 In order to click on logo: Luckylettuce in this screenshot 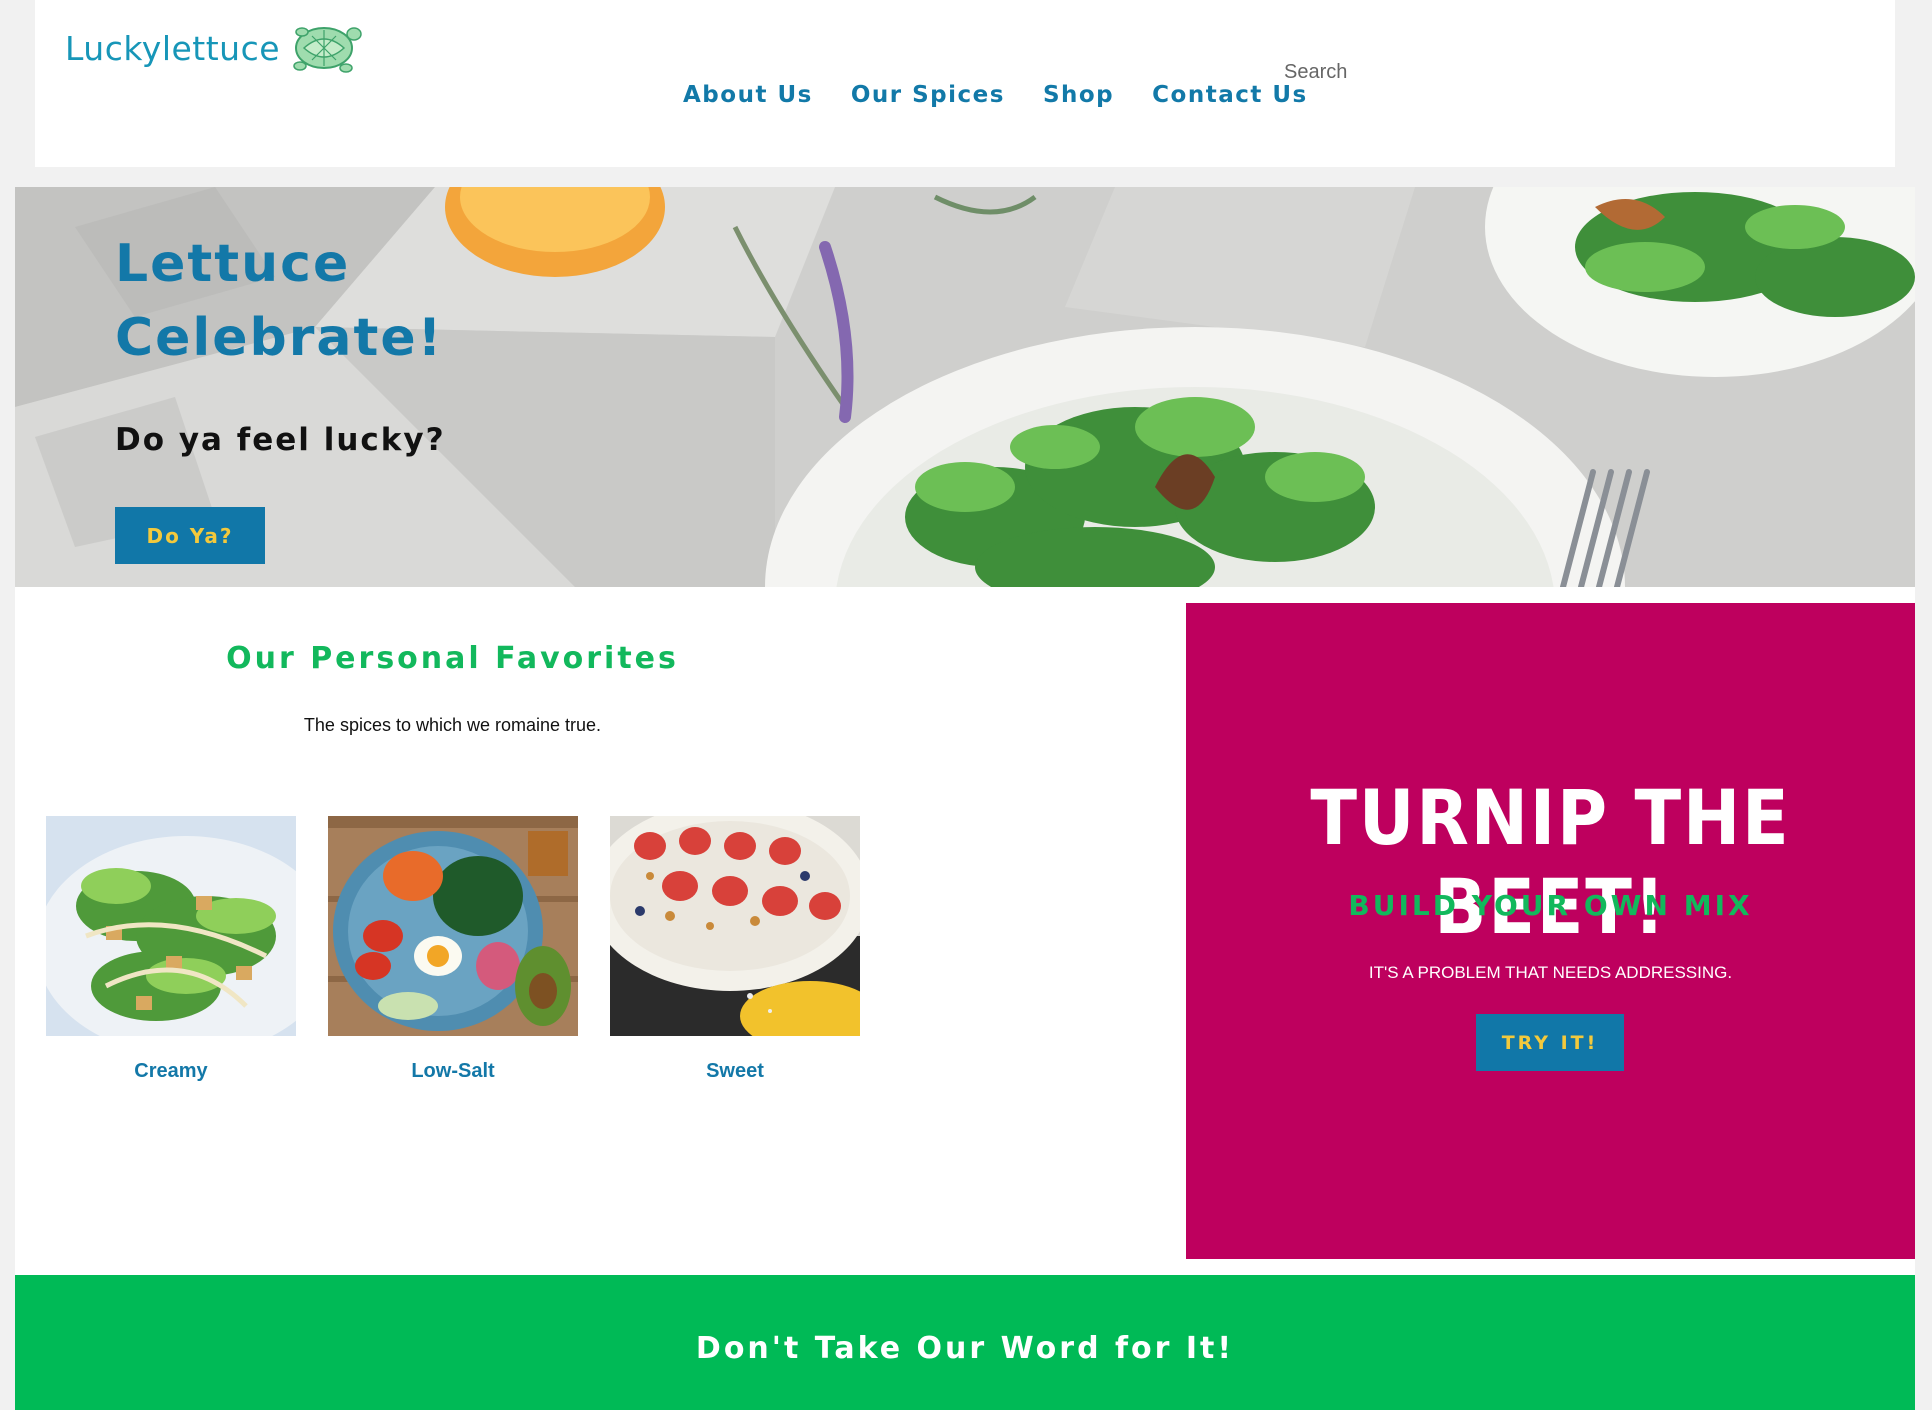, I will do `click(213, 48)`.